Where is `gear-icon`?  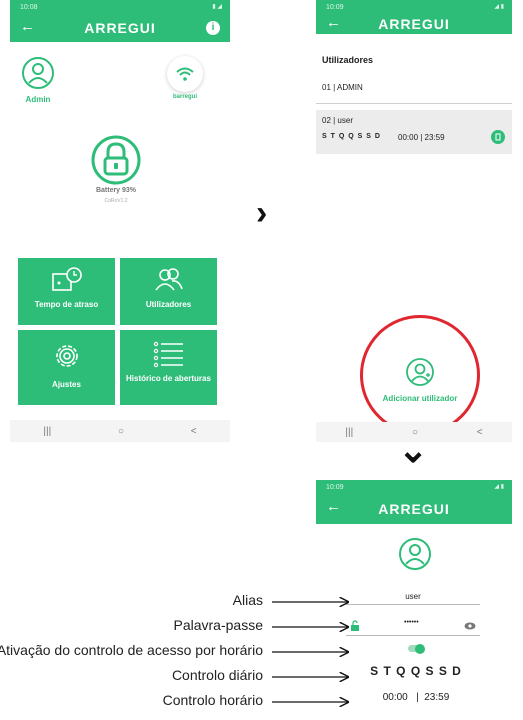 gear-icon is located at coordinates (67, 356).